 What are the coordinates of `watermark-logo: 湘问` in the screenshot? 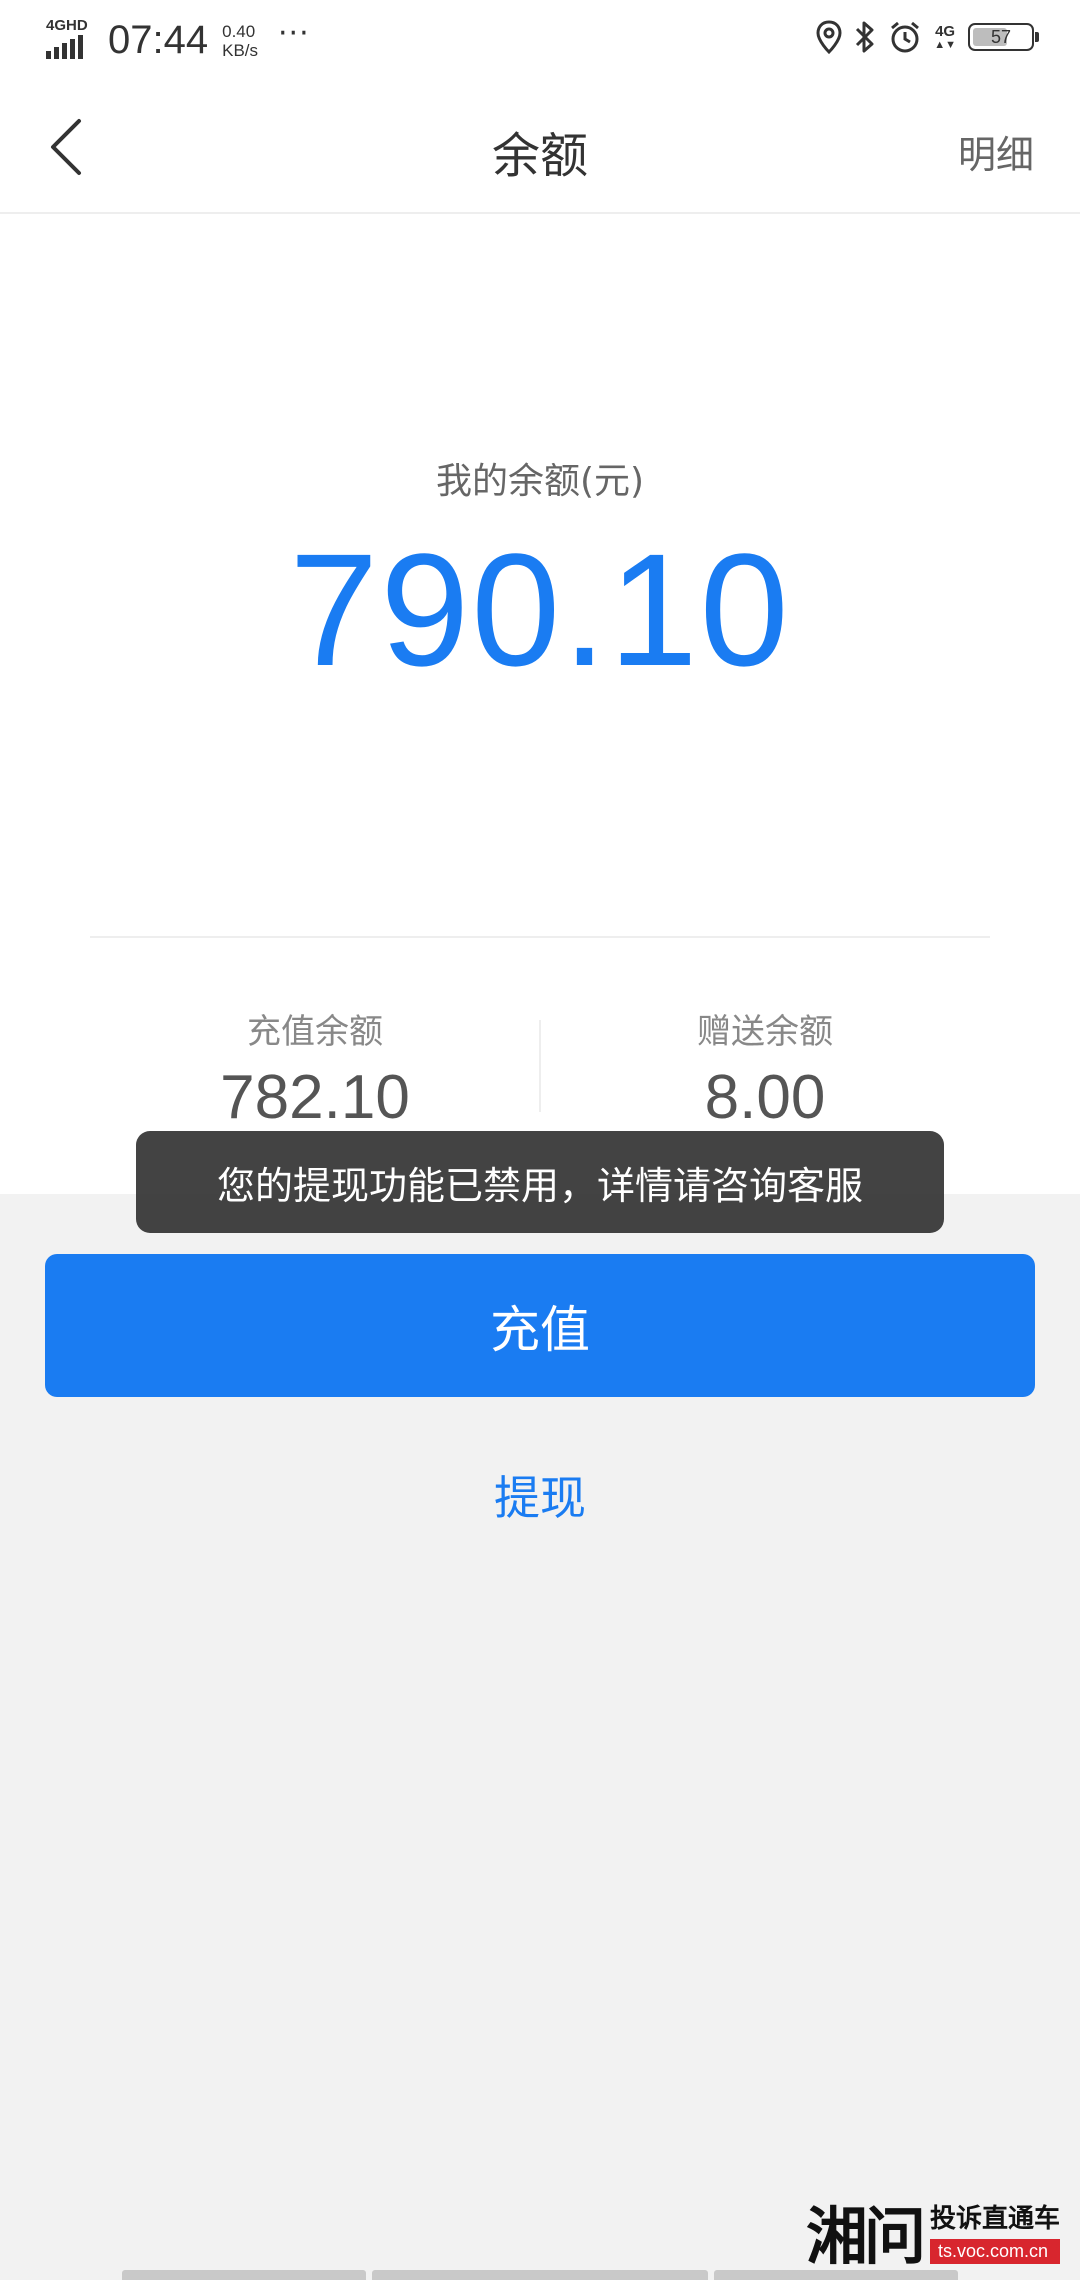 It's located at (865, 2236).